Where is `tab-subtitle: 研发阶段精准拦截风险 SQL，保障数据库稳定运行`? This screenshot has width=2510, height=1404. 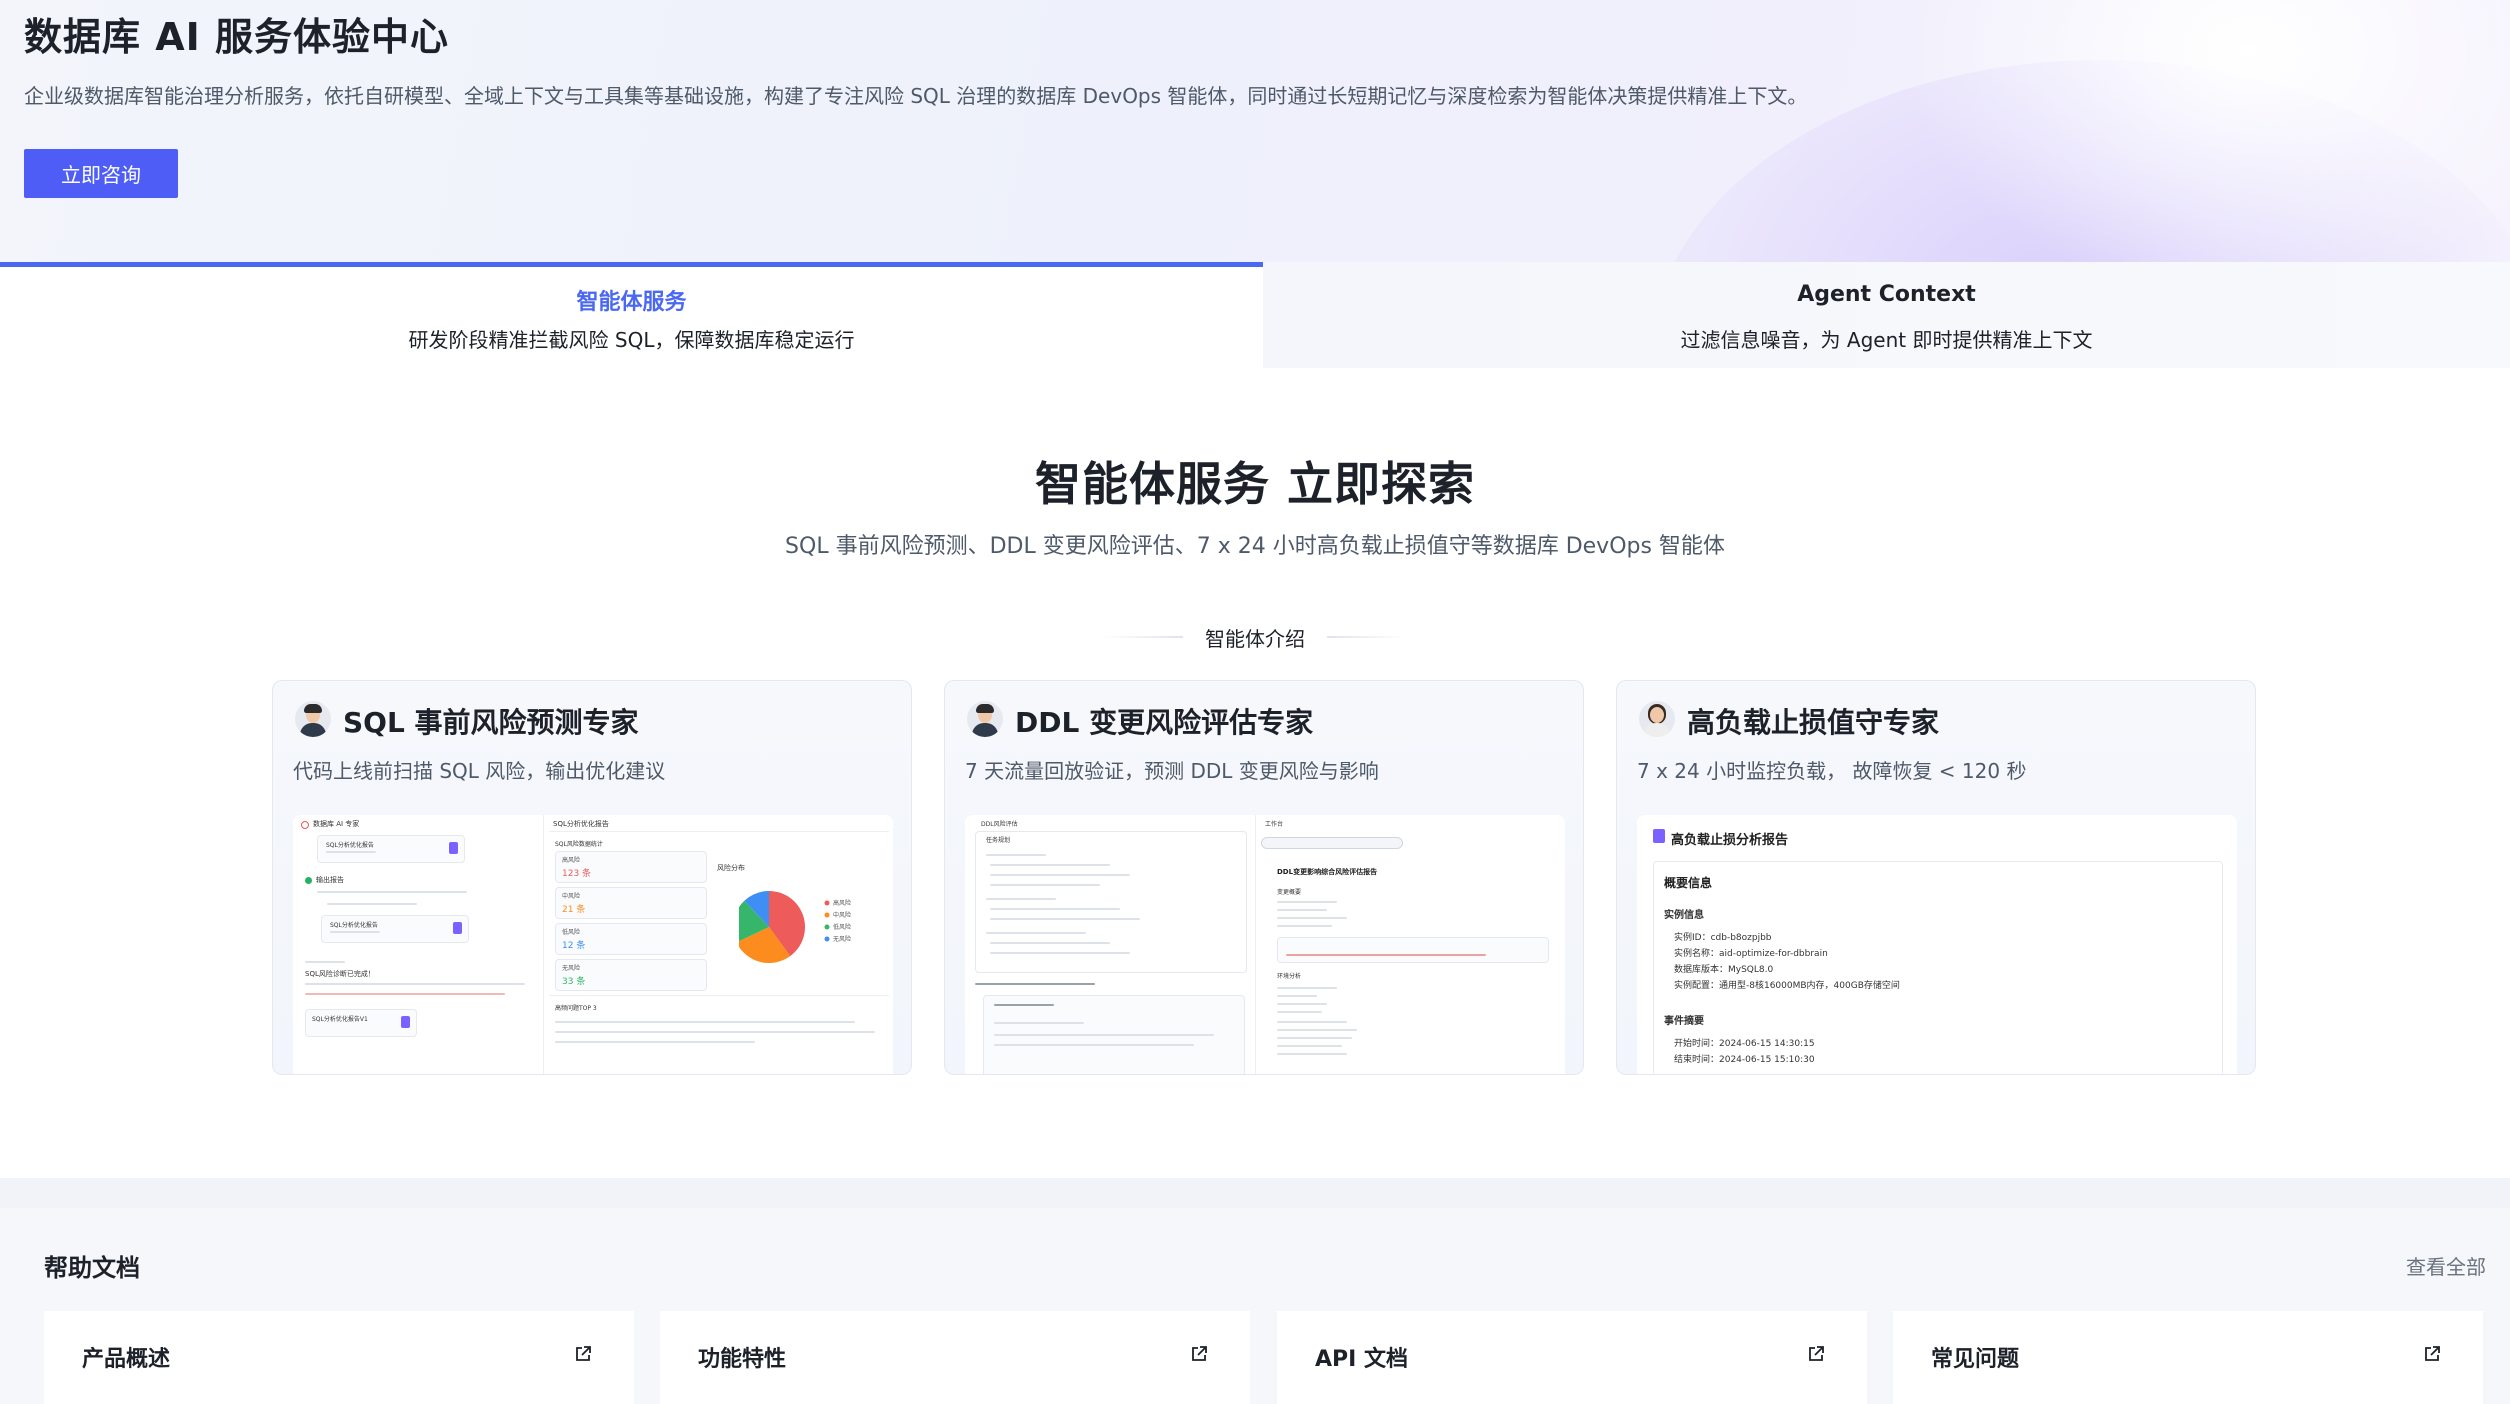 tab-subtitle: 研发阶段精准拦截风险 SQL，保障数据库稳定运行 is located at coordinates (631, 340).